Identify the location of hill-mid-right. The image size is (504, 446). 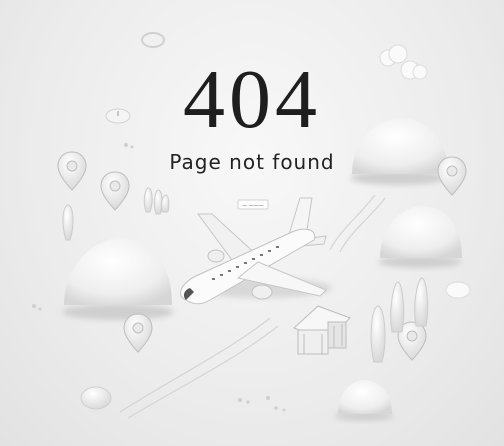
(420, 237).